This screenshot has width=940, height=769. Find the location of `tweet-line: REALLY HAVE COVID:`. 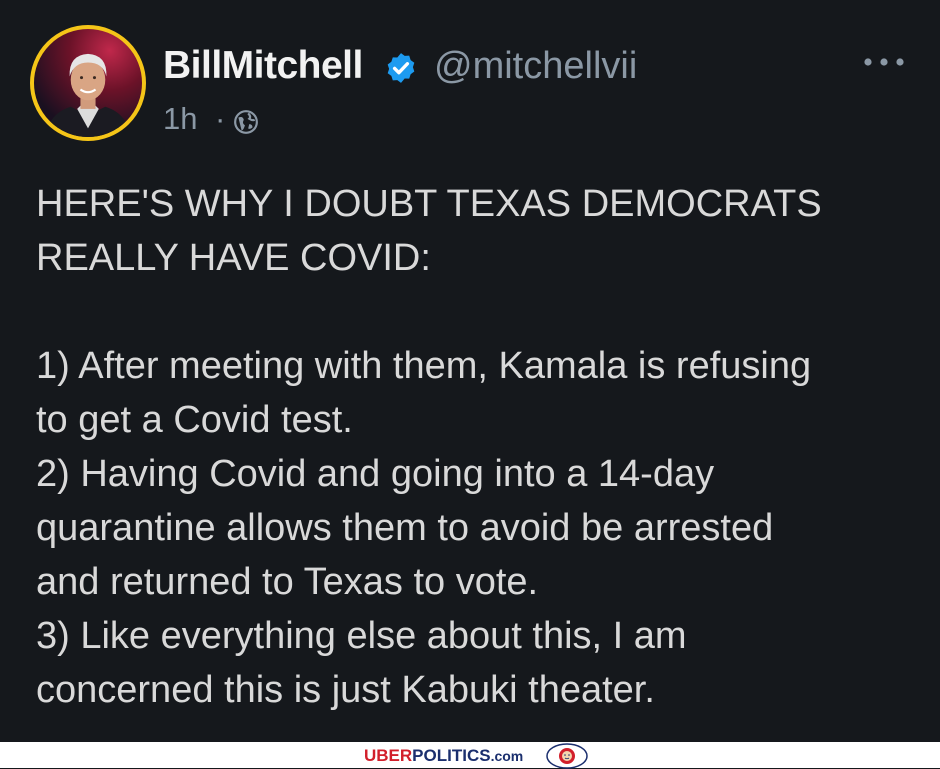

tweet-line: REALLY HAVE COVID: is located at coordinates (233, 258).